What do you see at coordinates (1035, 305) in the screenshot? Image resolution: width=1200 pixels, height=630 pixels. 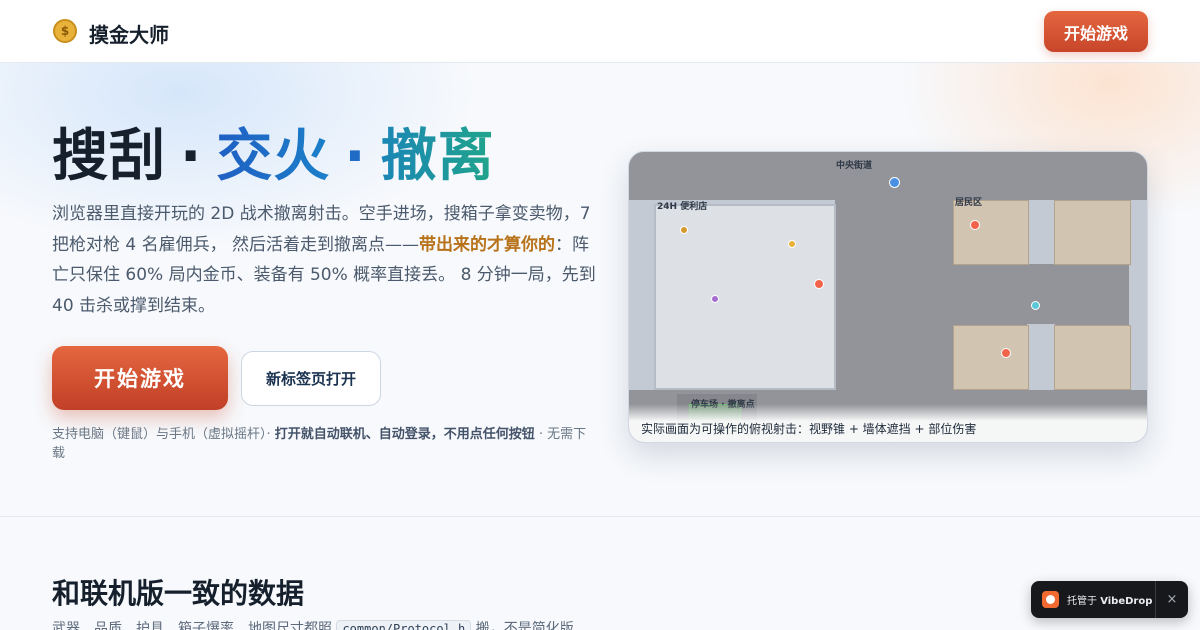 I see `teammate-marker` at bounding box center [1035, 305].